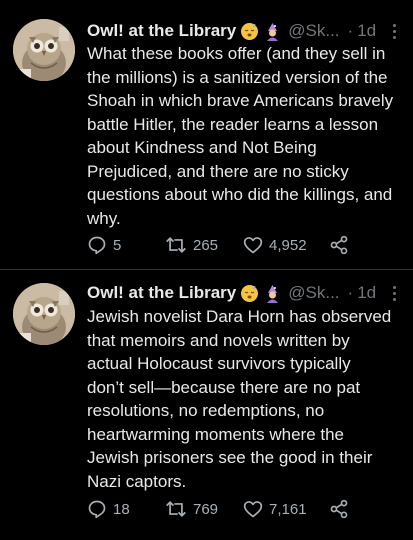 Image resolution: width=413 pixels, height=540 pixels. I want to click on retweet-button: 769, so click(204, 509).